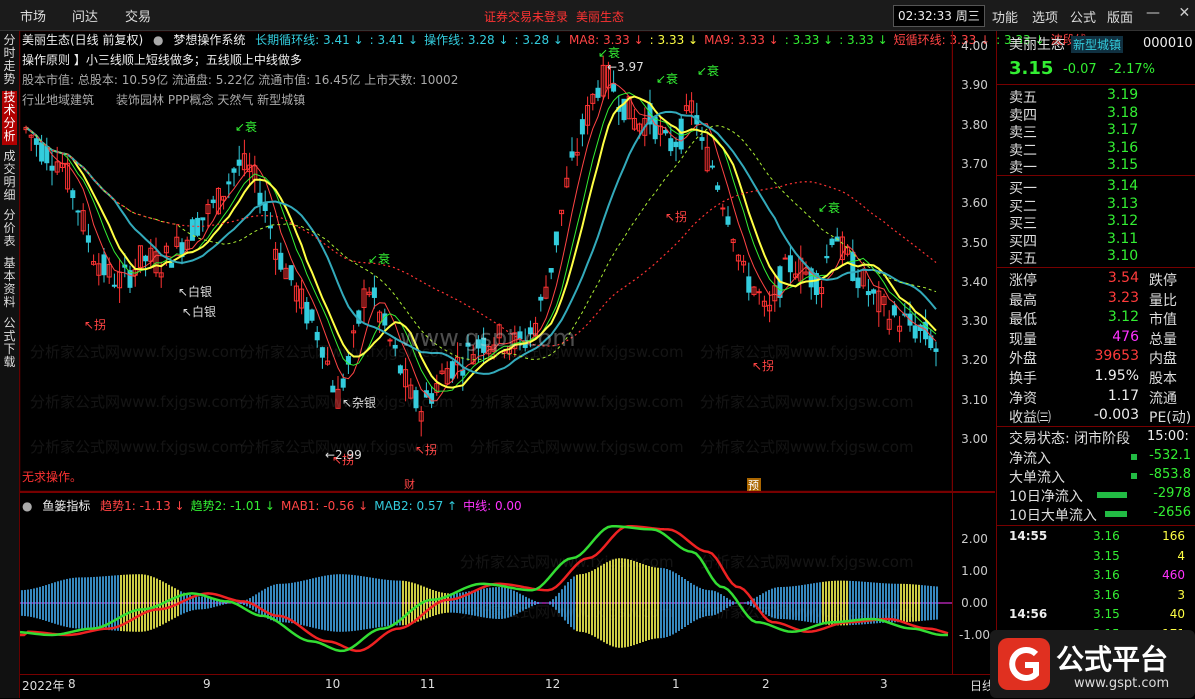  Describe the element at coordinates (1102, 257) in the screenshot. I see `bid-row: 买五 3.10` at that location.